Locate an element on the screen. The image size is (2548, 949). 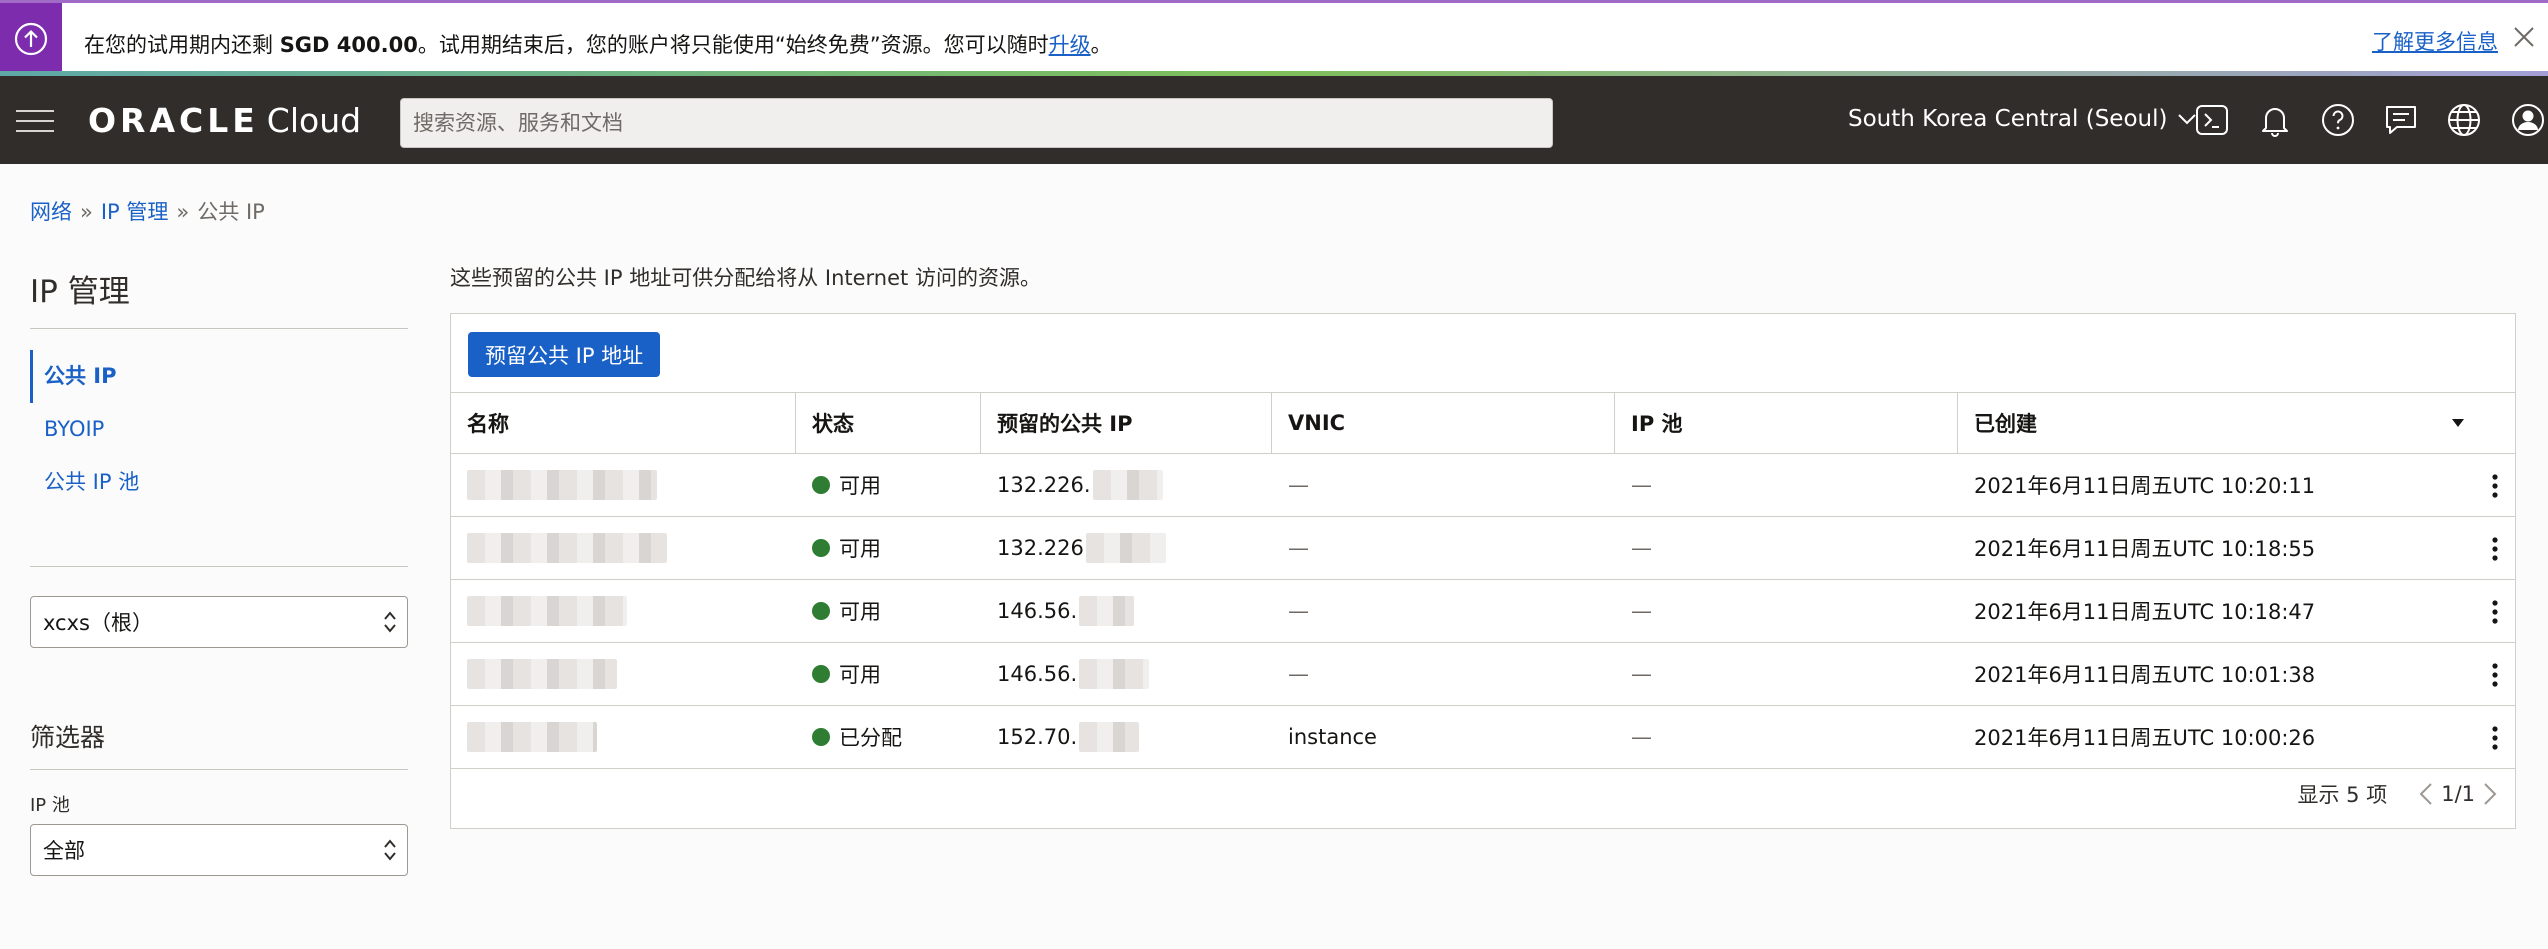
oracle-cloud-logo: ORACLE Cloud is located at coordinates (224, 120).